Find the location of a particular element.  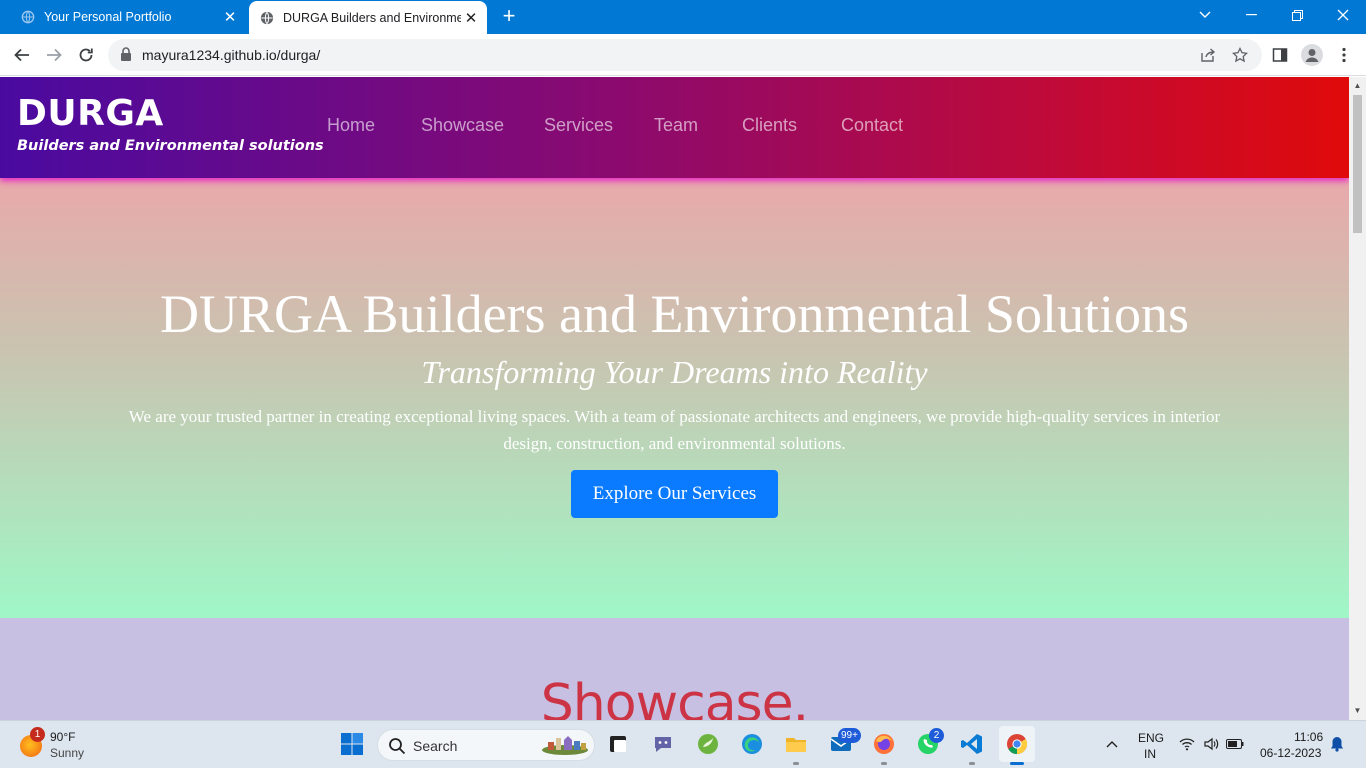

page-scrollbar: ▲ ▼ is located at coordinates (1357, 398).